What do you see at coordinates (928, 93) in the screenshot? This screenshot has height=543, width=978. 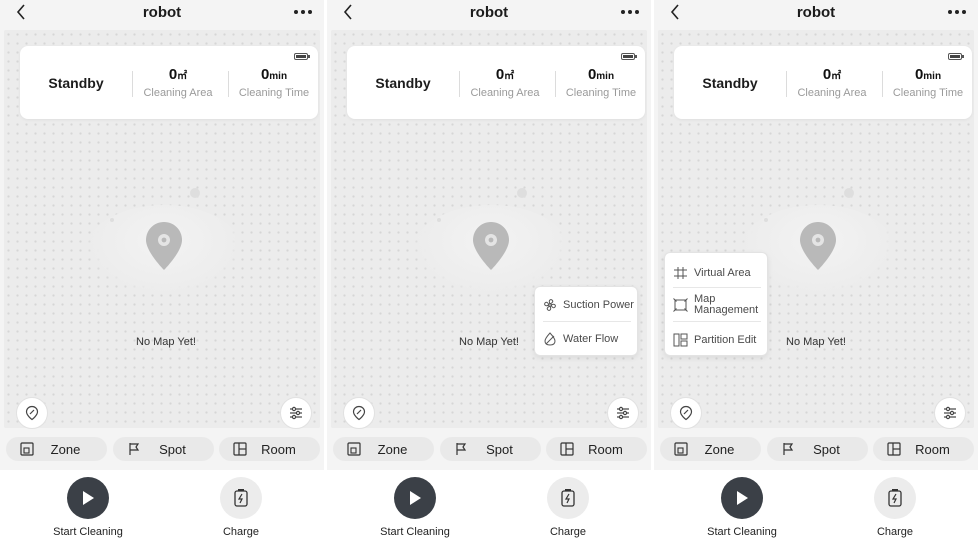 I see `cleaning-time-label: Cleaning Time` at bounding box center [928, 93].